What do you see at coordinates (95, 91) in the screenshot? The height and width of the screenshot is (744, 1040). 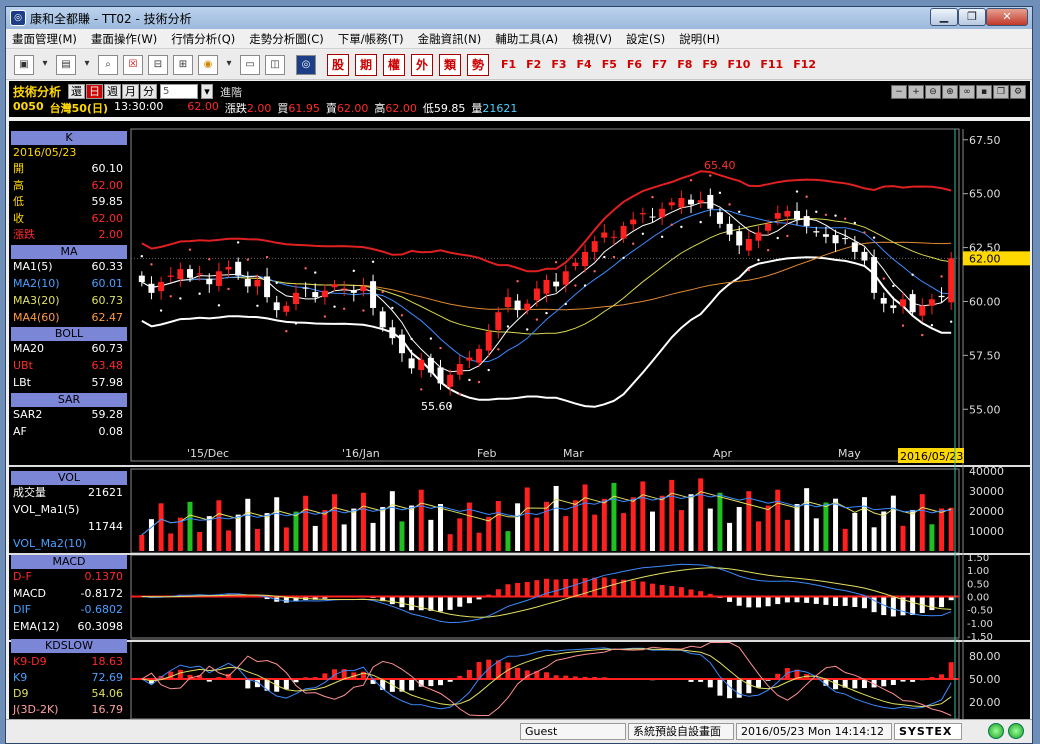 I see `period-button-1: 日` at bounding box center [95, 91].